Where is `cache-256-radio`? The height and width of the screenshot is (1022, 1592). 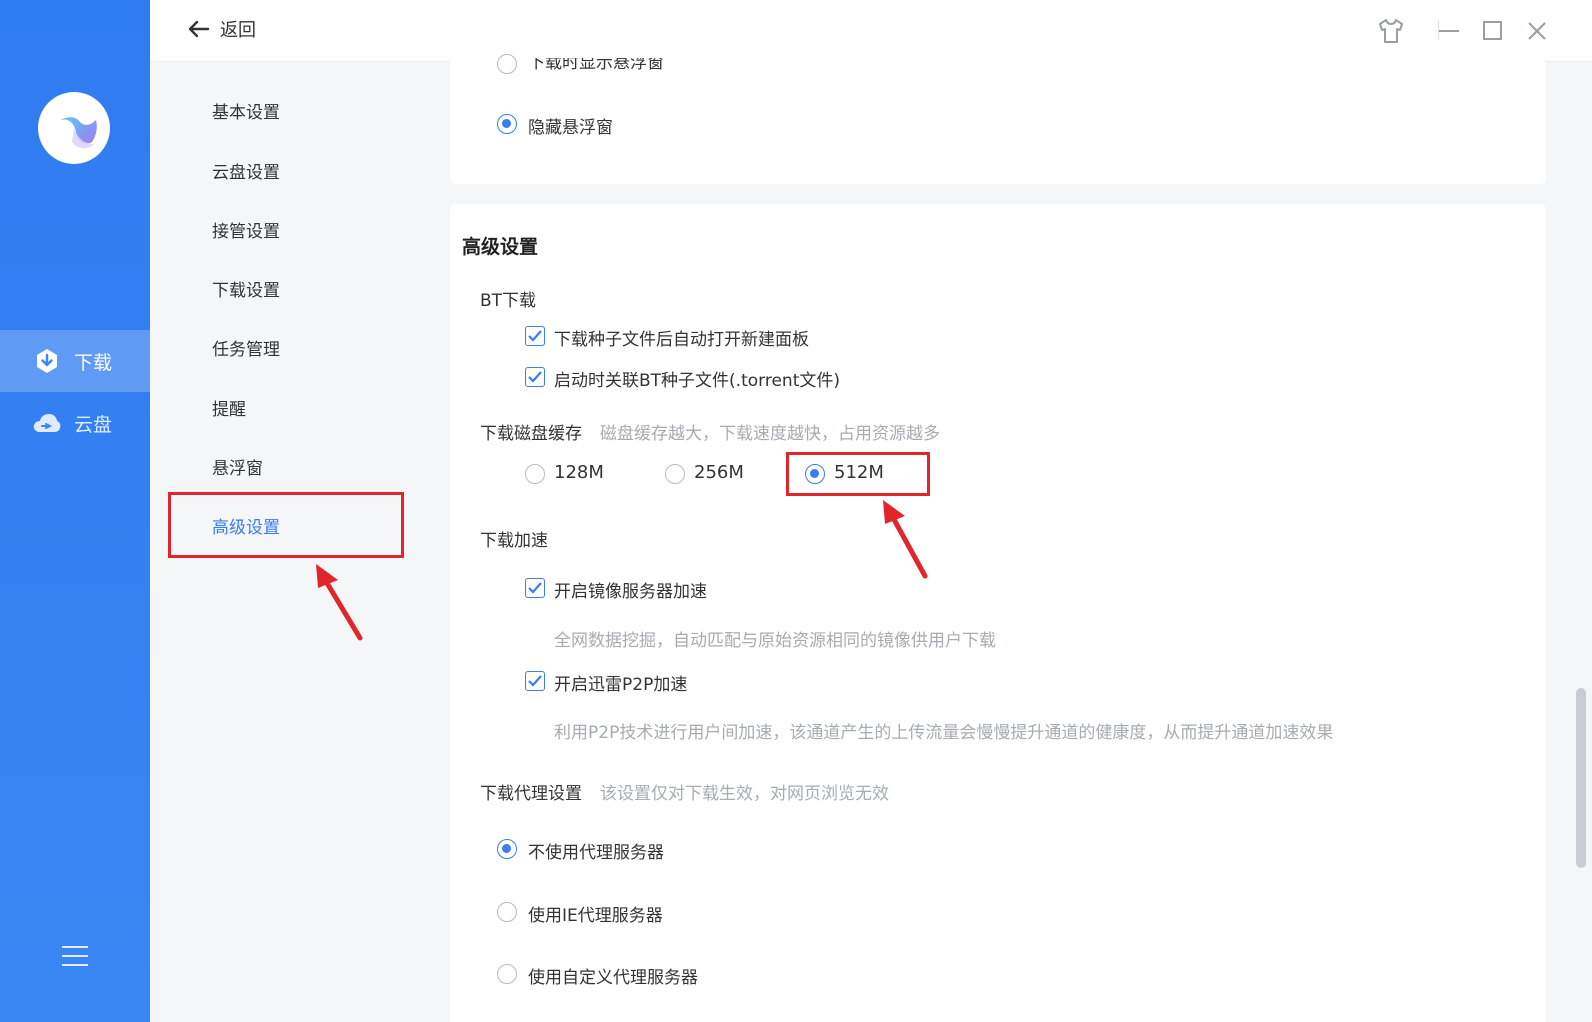 cache-256-radio is located at coordinates (675, 474).